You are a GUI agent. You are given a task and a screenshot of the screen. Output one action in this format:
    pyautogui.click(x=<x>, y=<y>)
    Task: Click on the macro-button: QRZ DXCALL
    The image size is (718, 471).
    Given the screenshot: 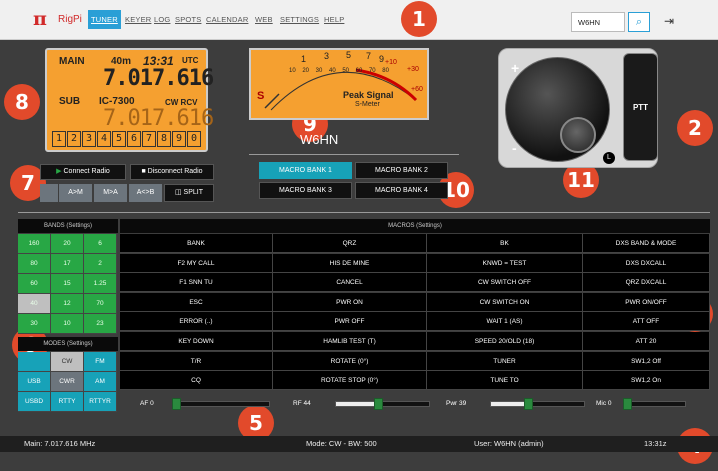 What is the action you would take?
    pyautogui.click(x=646, y=283)
    